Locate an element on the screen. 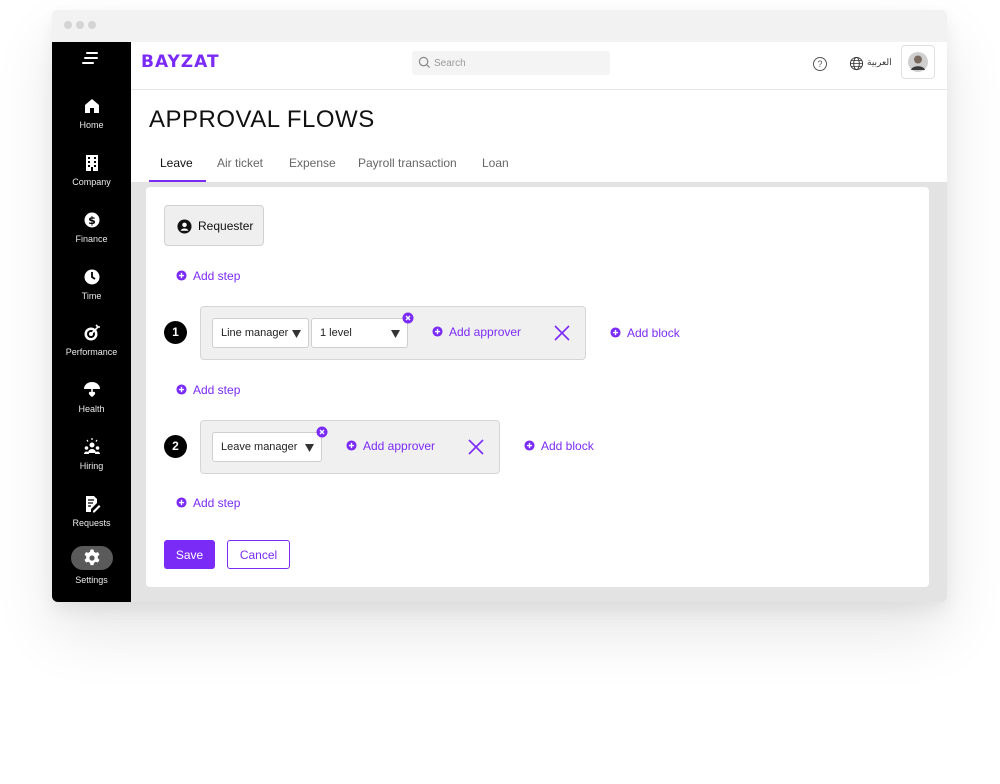 This screenshot has height=784, width=1000. user-circle-icon is located at coordinates (184, 226).